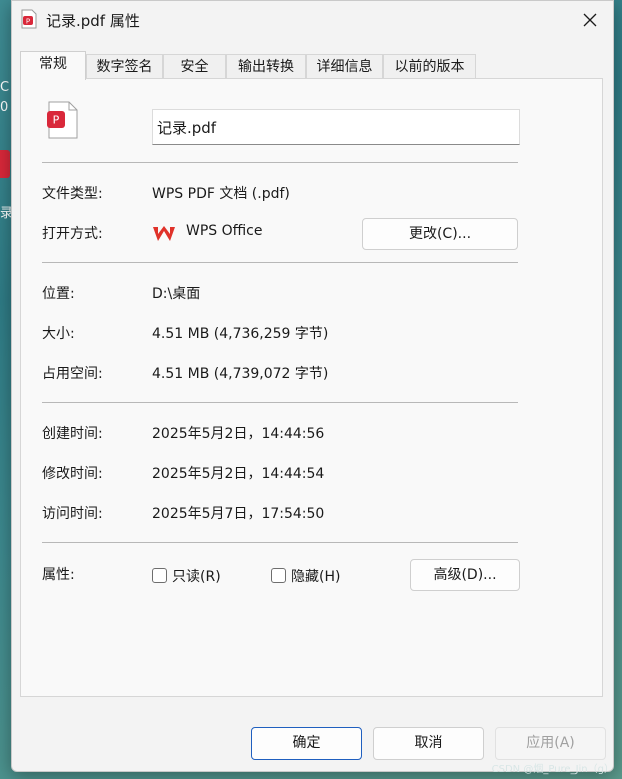  What do you see at coordinates (428, 743) in the screenshot?
I see `cancel-button: 取消` at bounding box center [428, 743].